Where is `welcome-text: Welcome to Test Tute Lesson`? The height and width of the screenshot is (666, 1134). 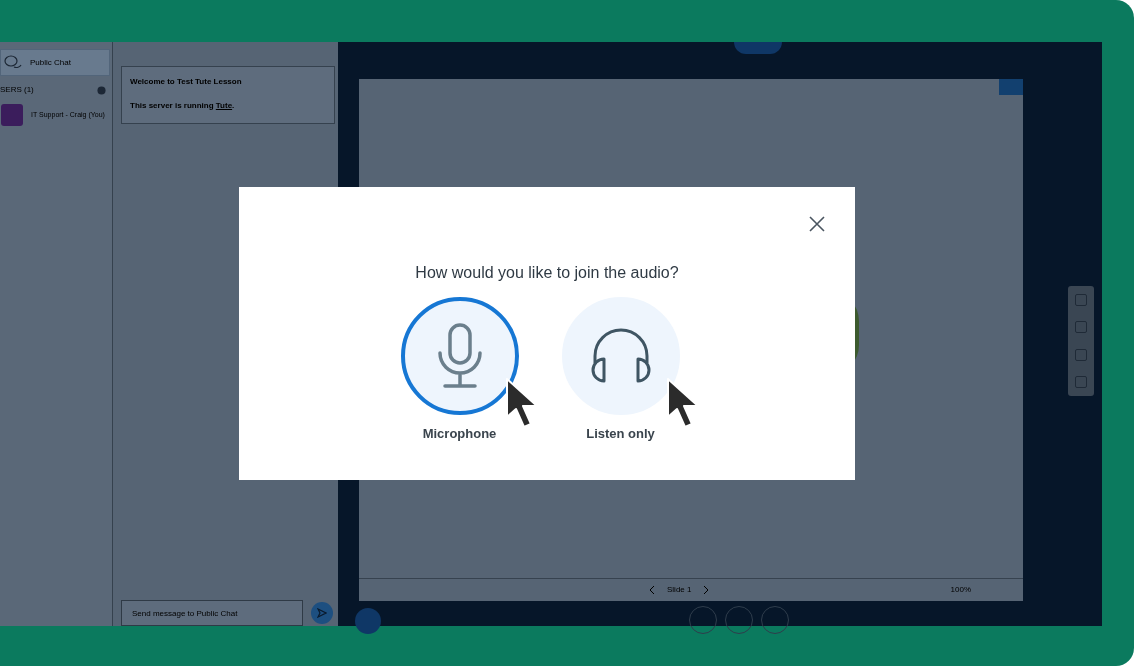 welcome-text: Welcome to Test Tute Lesson is located at coordinates (186, 82).